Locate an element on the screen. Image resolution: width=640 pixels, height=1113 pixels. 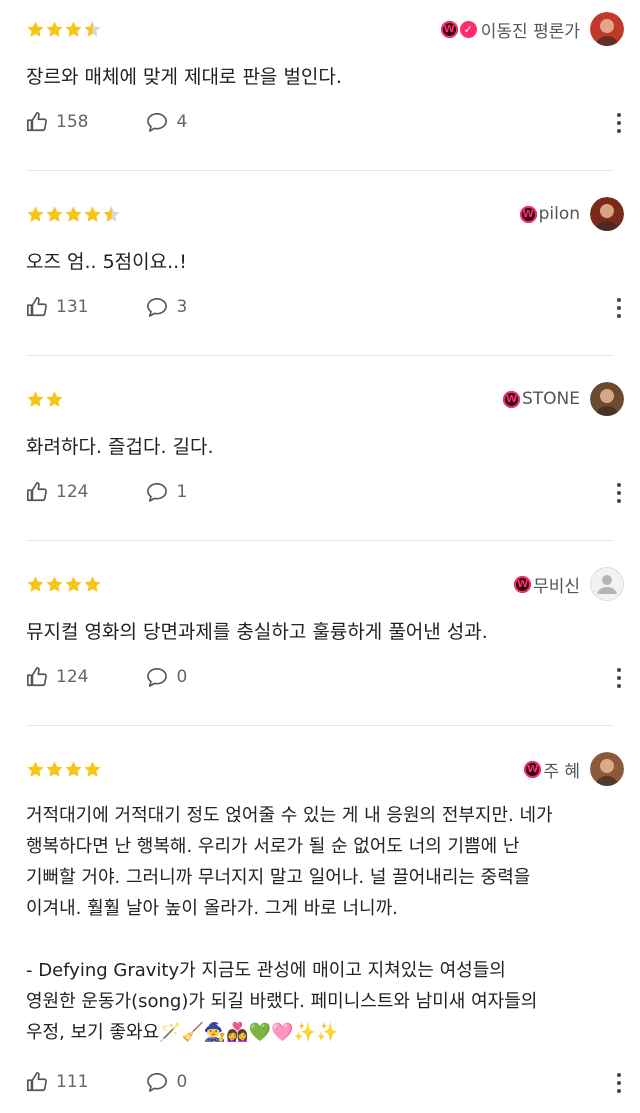
review-actions: 131 3 is located at coordinates (106, 307).